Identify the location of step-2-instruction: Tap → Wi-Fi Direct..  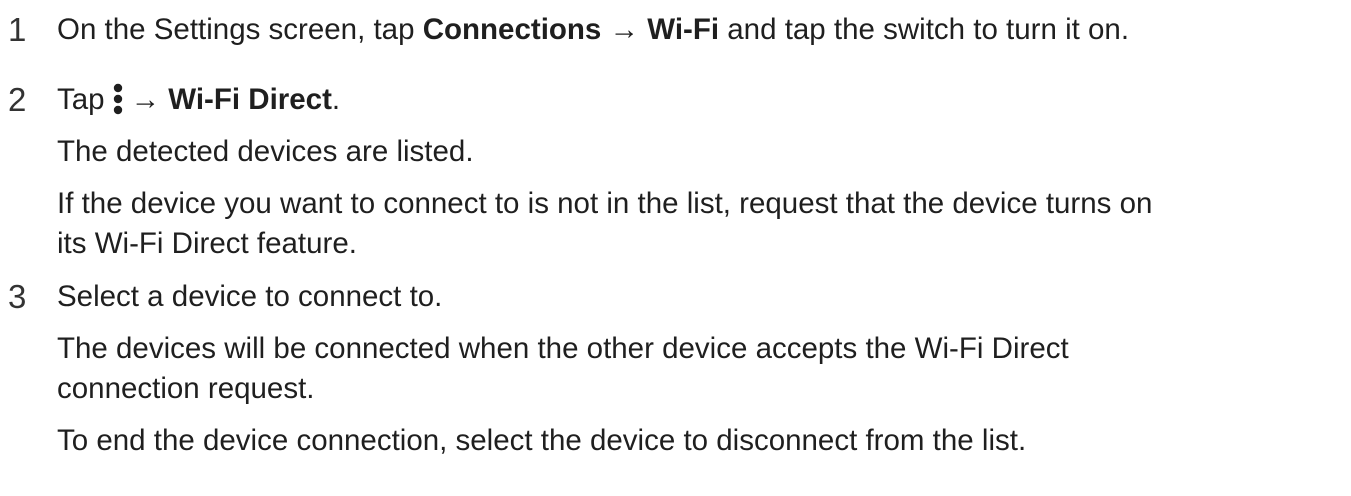
(198, 100).